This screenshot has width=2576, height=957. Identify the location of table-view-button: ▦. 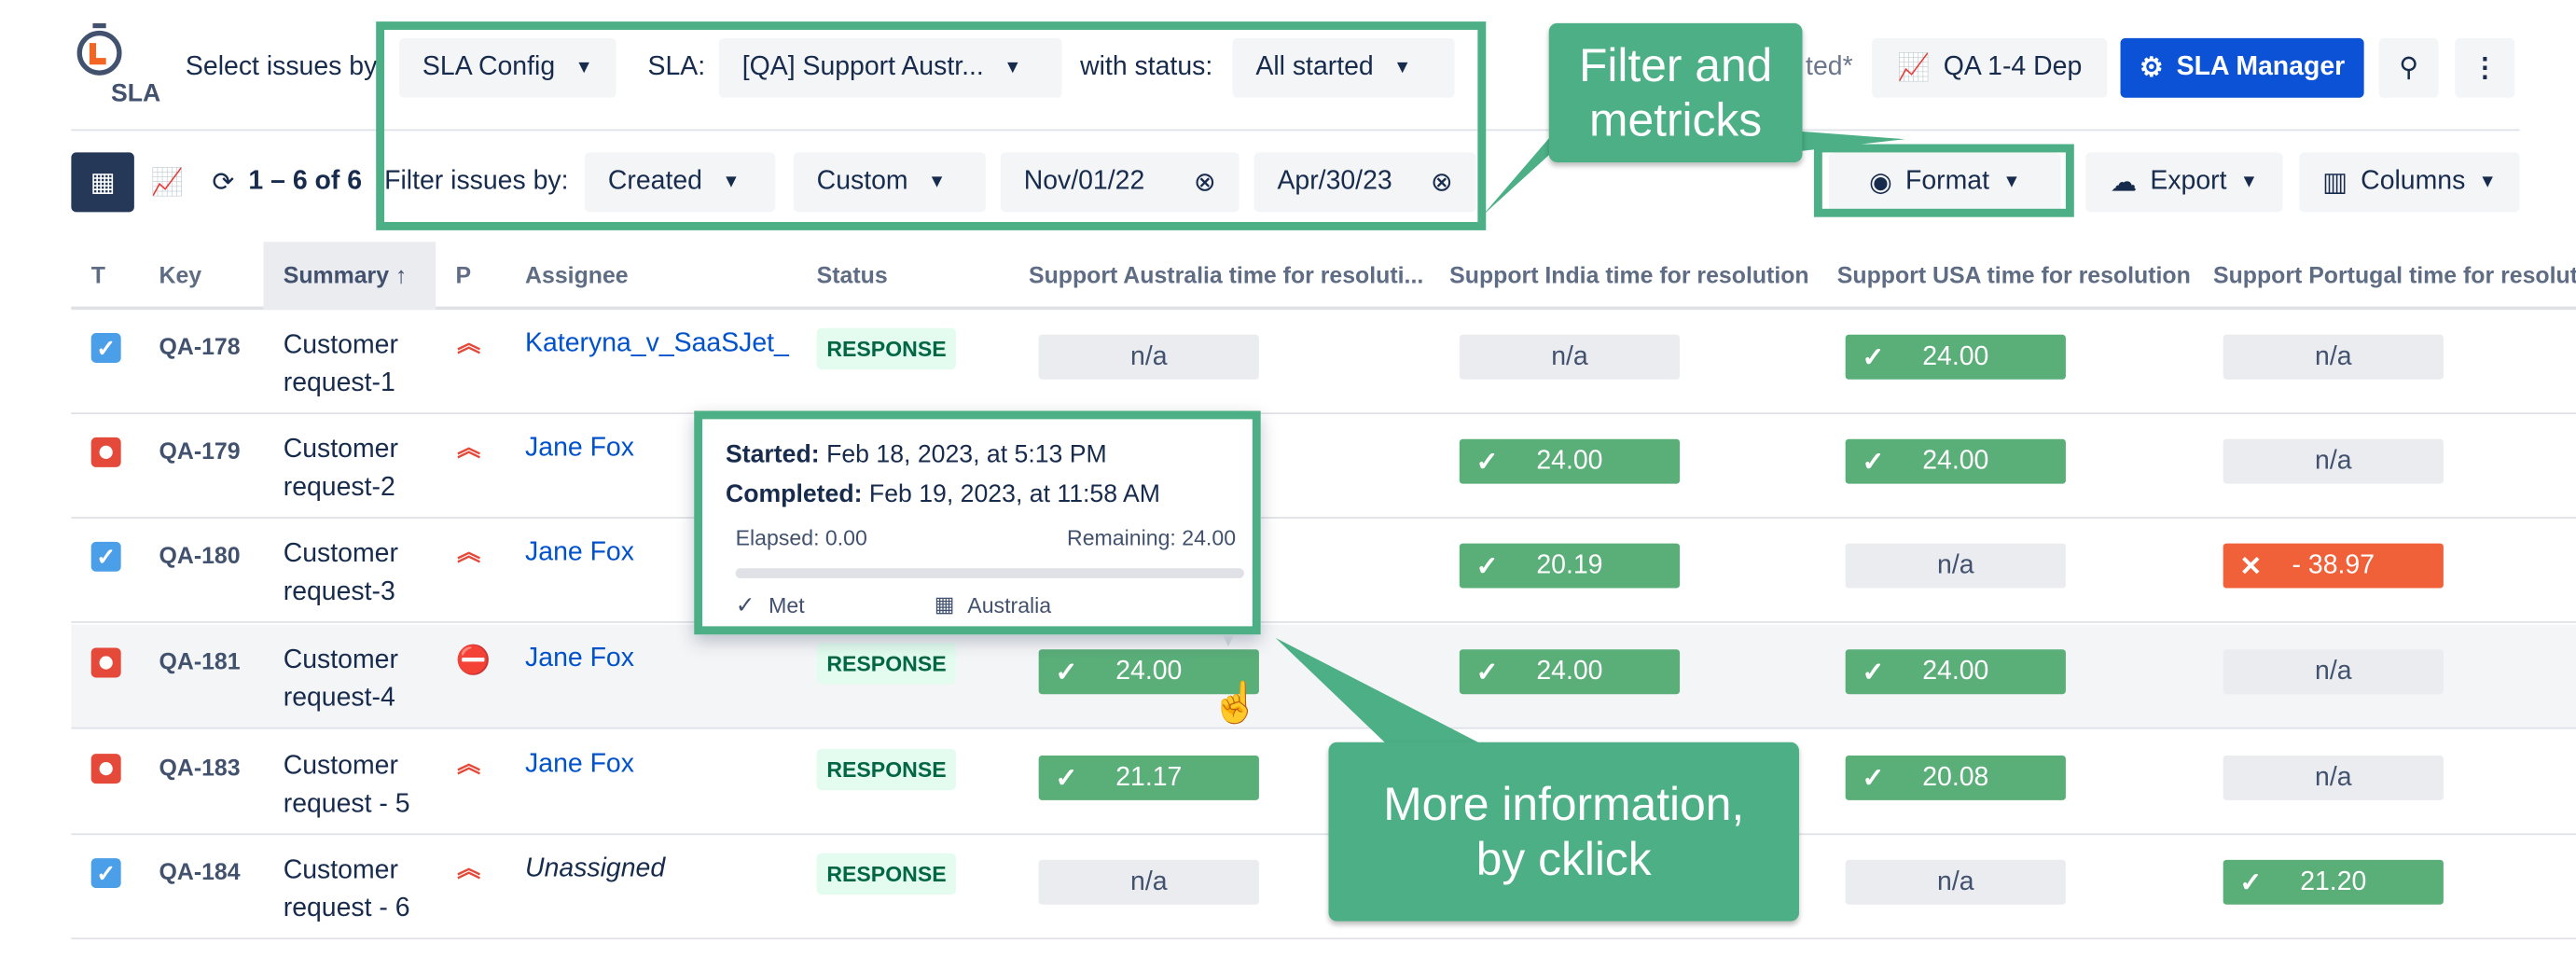
(102, 182).